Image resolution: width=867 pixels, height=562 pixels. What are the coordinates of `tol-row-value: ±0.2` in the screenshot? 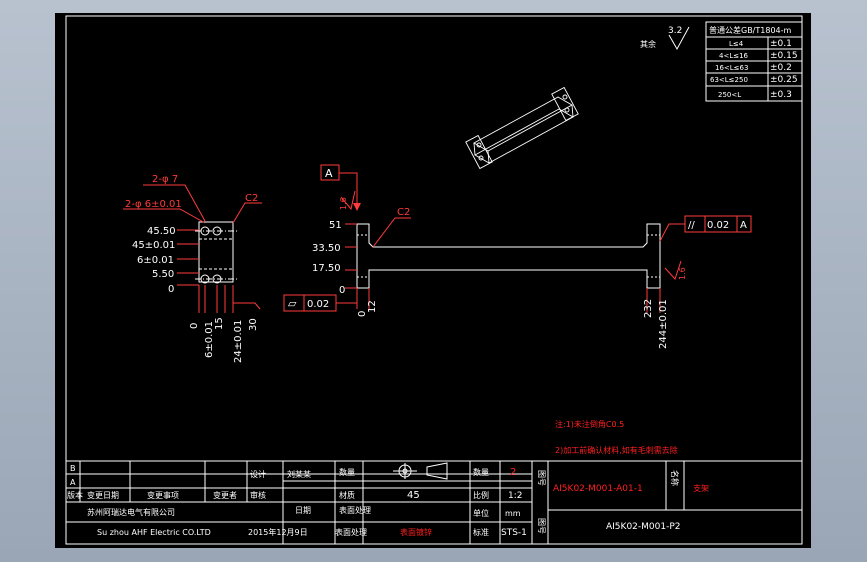 It's located at (781, 68).